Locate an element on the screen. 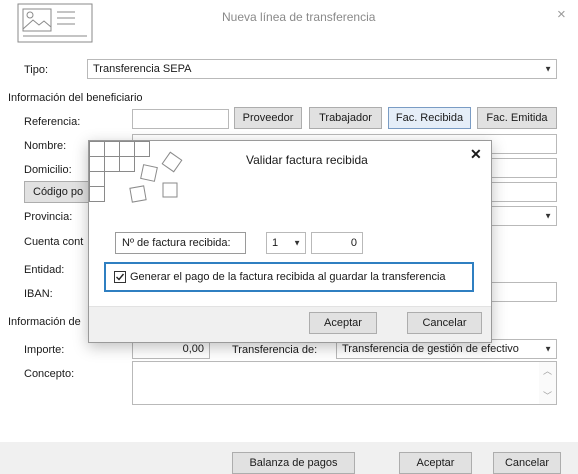 The image size is (578, 474). dialog-decorative-squares-icon is located at coordinates (139, 174).